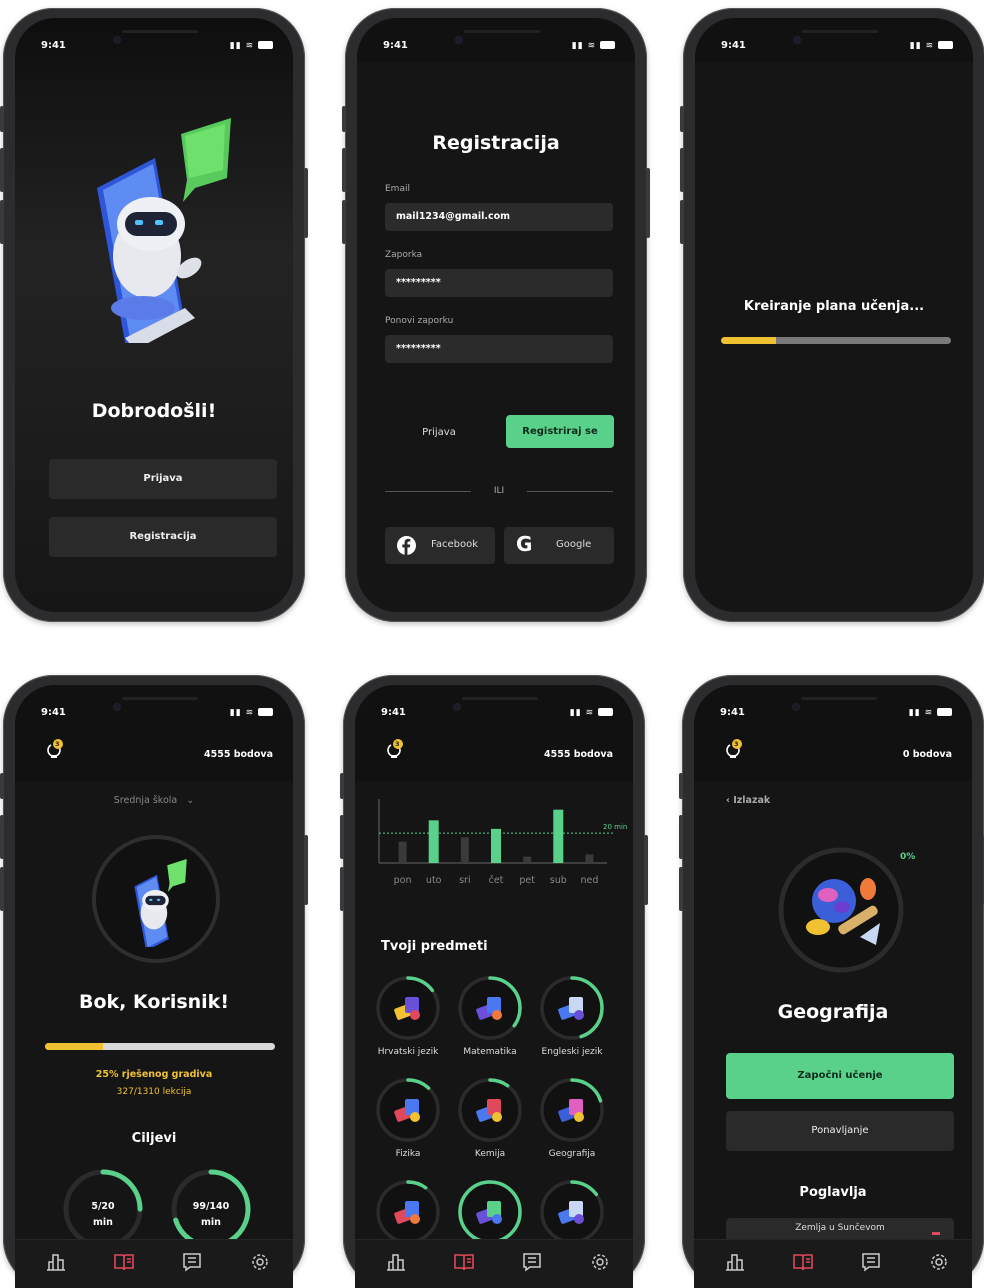 Image resolution: width=984 pixels, height=1288 pixels. I want to click on goal-2-value: 99/140, so click(211, 1206).